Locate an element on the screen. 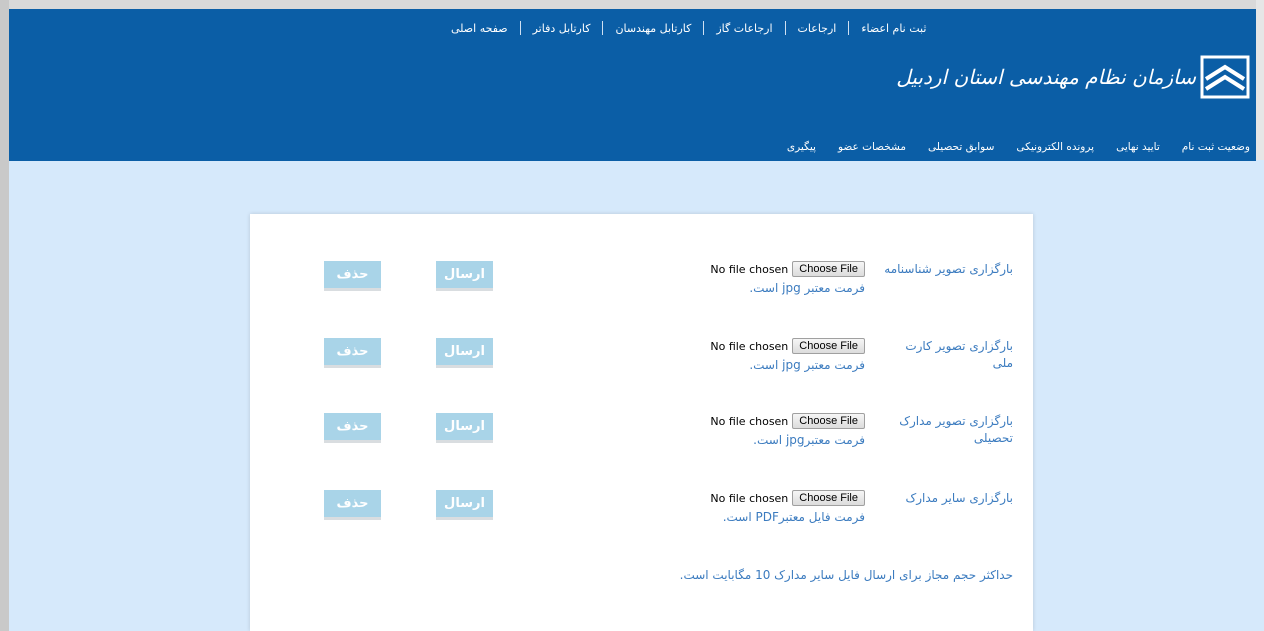 The width and height of the screenshot is (1264, 631). sub-nav-member-details: مشخصات عضو is located at coordinates (872, 149).